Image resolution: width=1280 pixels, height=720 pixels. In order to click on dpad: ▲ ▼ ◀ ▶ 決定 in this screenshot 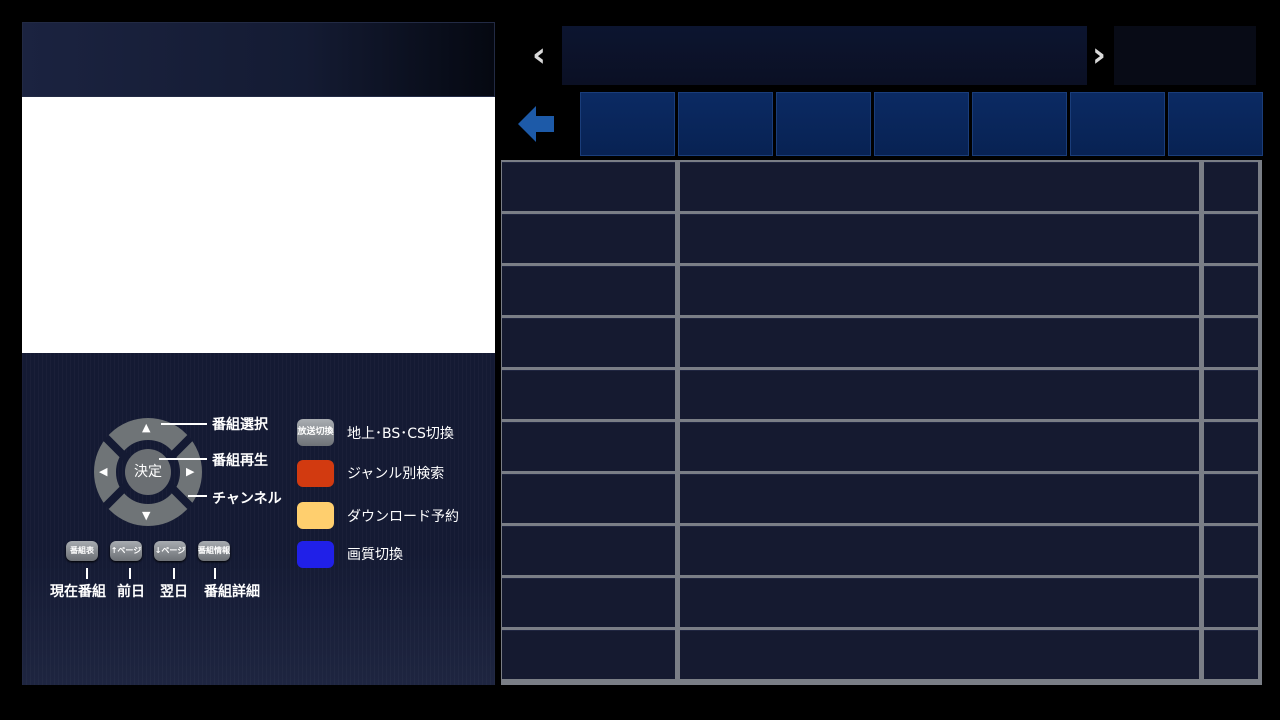, I will do `click(148, 472)`.